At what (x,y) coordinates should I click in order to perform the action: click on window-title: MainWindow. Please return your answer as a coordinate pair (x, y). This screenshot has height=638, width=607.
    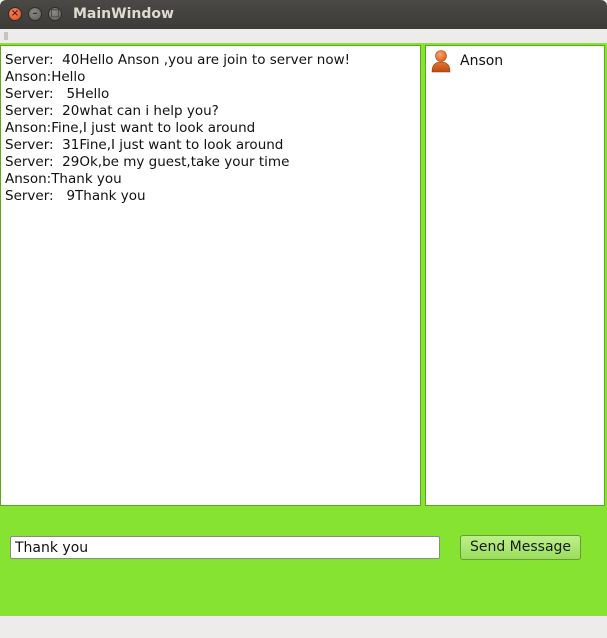
    Looking at the image, I should click on (123, 14).